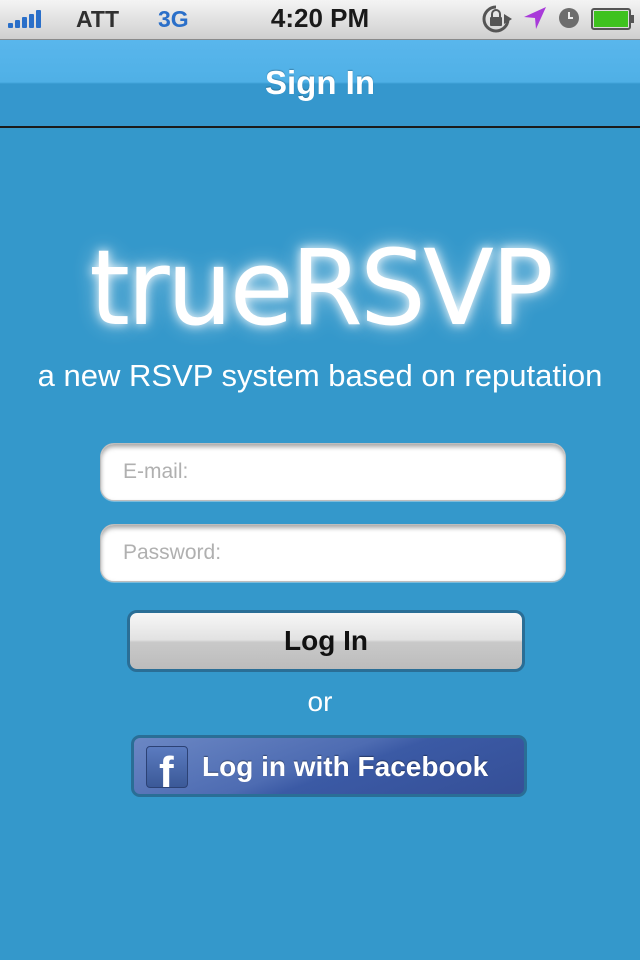 This screenshot has height=960, width=640. I want to click on or-separator: or, so click(320, 701).